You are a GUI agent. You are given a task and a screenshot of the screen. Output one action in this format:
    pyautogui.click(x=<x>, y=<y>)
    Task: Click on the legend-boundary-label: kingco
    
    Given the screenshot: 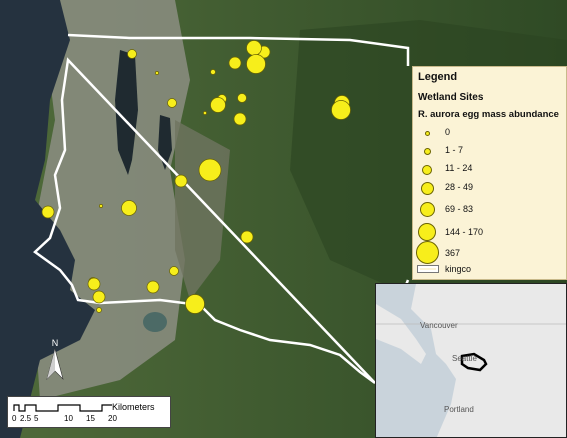 What is the action you would take?
    pyautogui.click(x=458, y=269)
    